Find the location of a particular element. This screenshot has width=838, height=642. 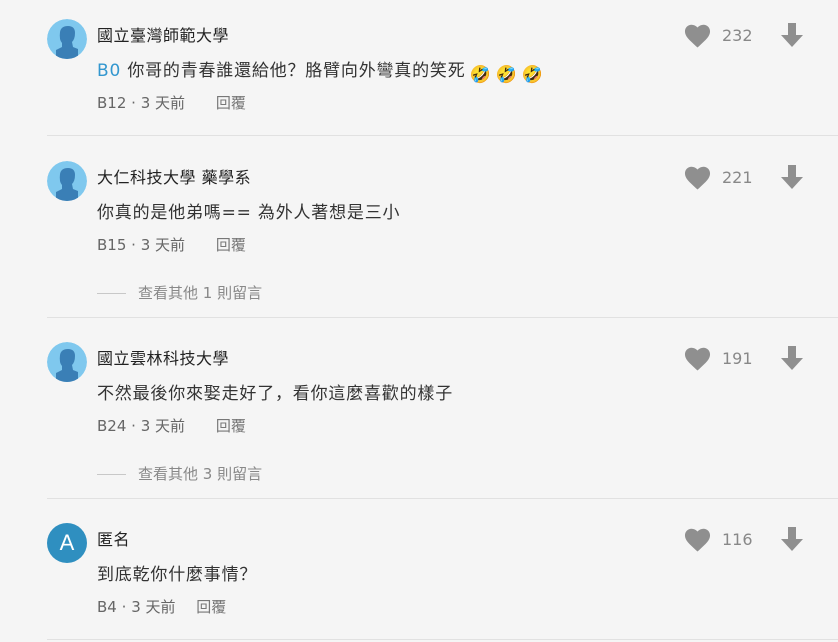

comment-body: B0 你哥的青春誰還給他？胳臂向外彎真的笑死 🤣 🤣 🤣 is located at coordinates (320, 70).